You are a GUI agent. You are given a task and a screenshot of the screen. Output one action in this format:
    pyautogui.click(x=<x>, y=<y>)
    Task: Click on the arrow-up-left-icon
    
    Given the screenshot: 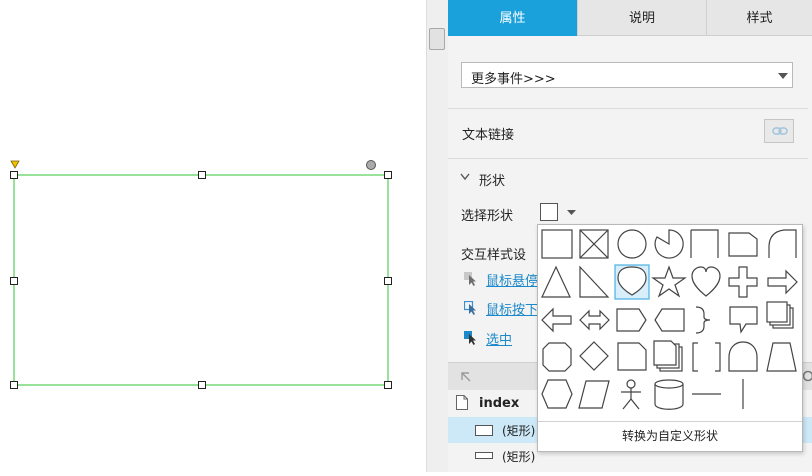 What is the action you would take?
    pyautogui.click(x=466, y=377)
    